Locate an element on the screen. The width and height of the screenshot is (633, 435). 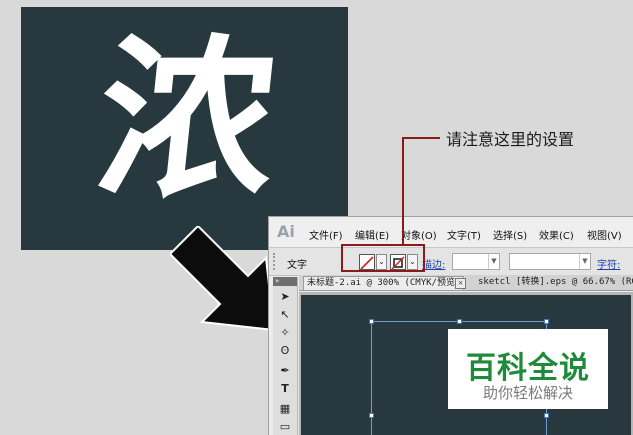
annotation-text: 请注意这里的设置 is located at coordinates (510, 139).